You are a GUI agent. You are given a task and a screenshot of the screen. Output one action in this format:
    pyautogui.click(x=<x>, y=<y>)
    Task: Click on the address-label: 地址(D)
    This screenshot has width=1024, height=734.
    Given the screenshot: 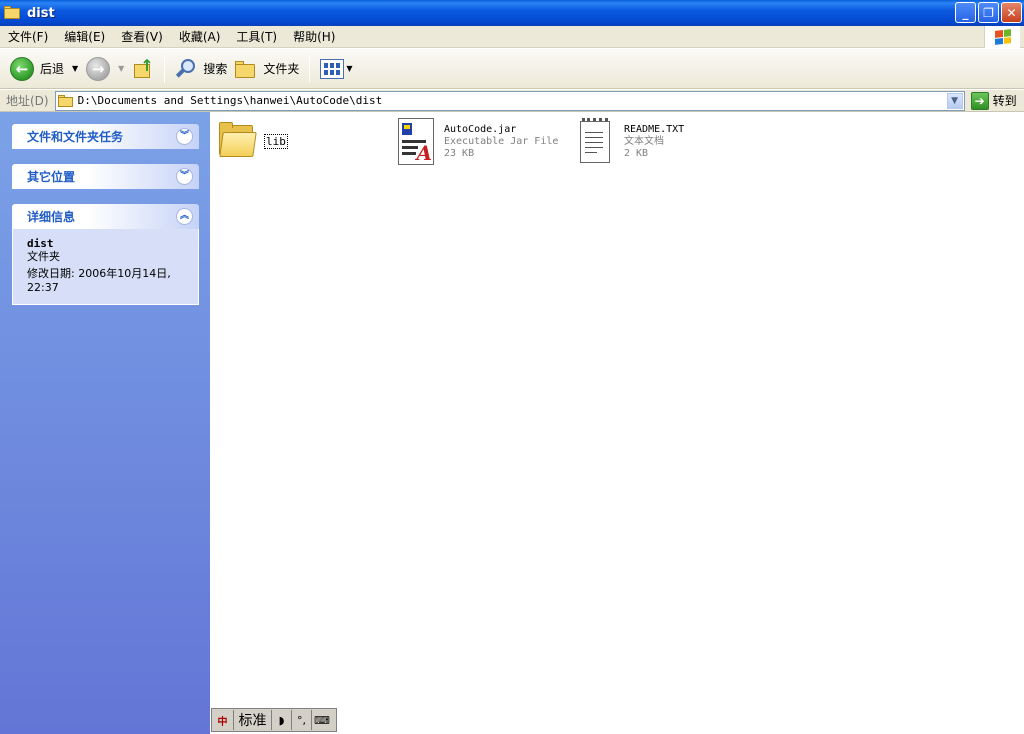 What is the action you would take?
    pyautogui.click(x=27, y=101)
    